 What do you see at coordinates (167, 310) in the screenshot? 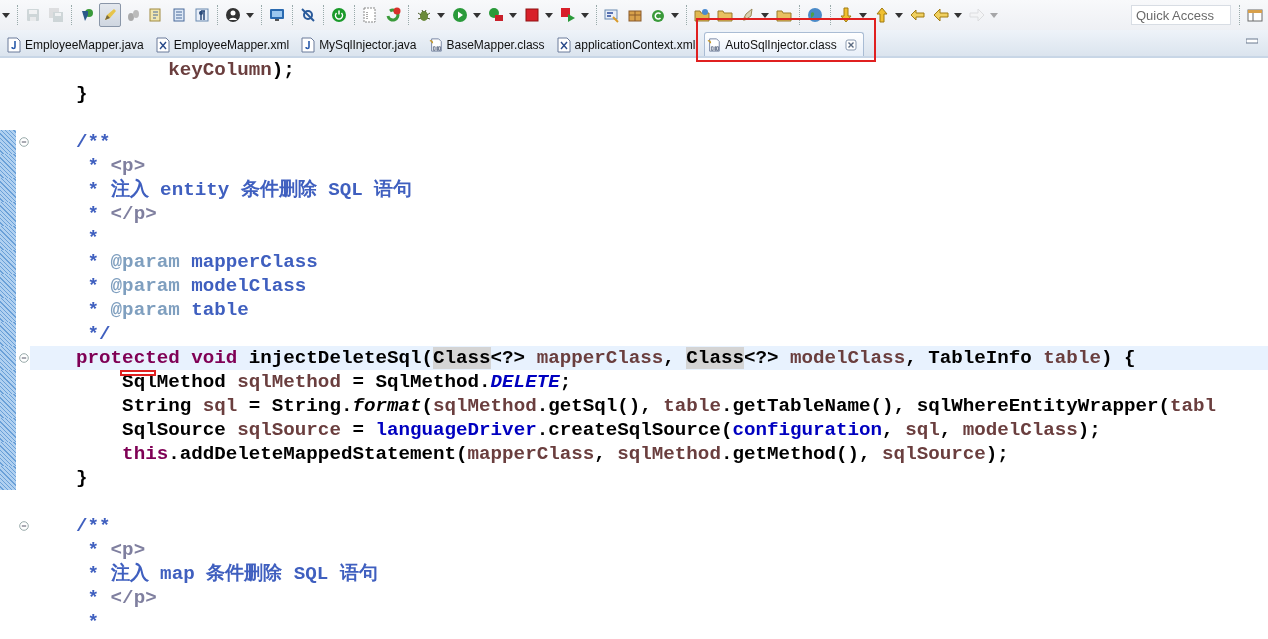
I see `code-line: * @param table` at bounding box center [167, 310].